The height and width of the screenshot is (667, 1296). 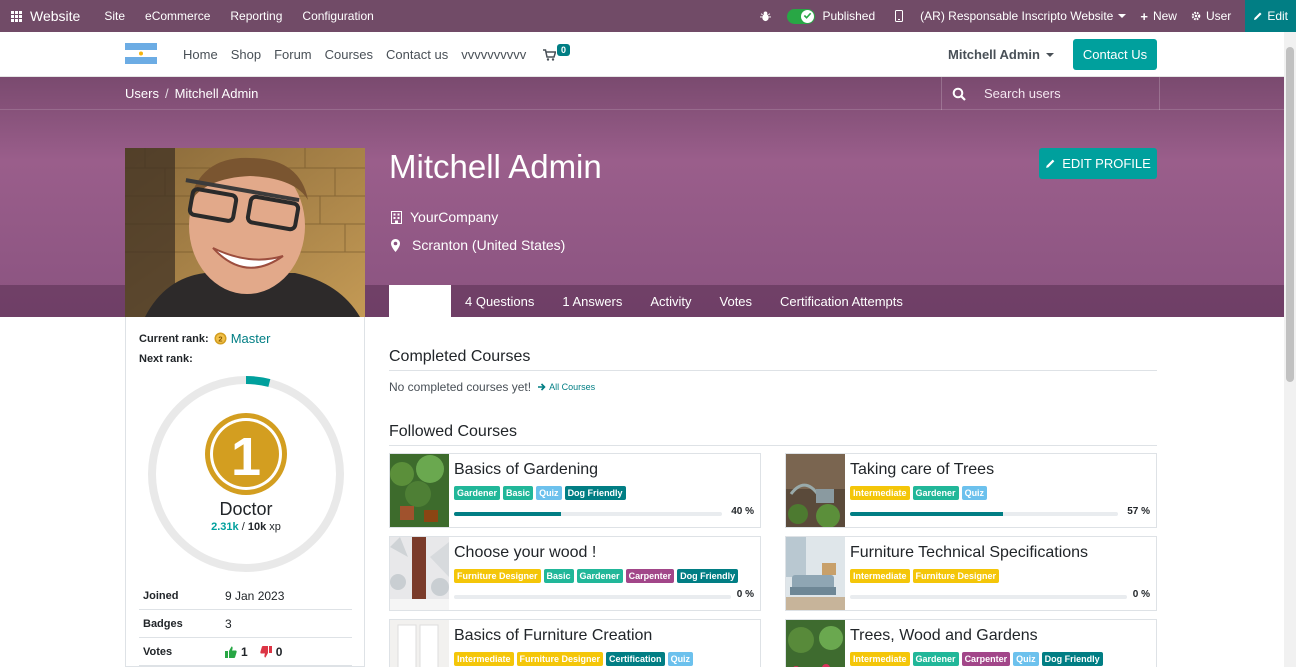 What do you see at coordinates (1138, 511) in the screenshot?
I see `course-progress-text: 57 %` at bounding box center [1138, 511].